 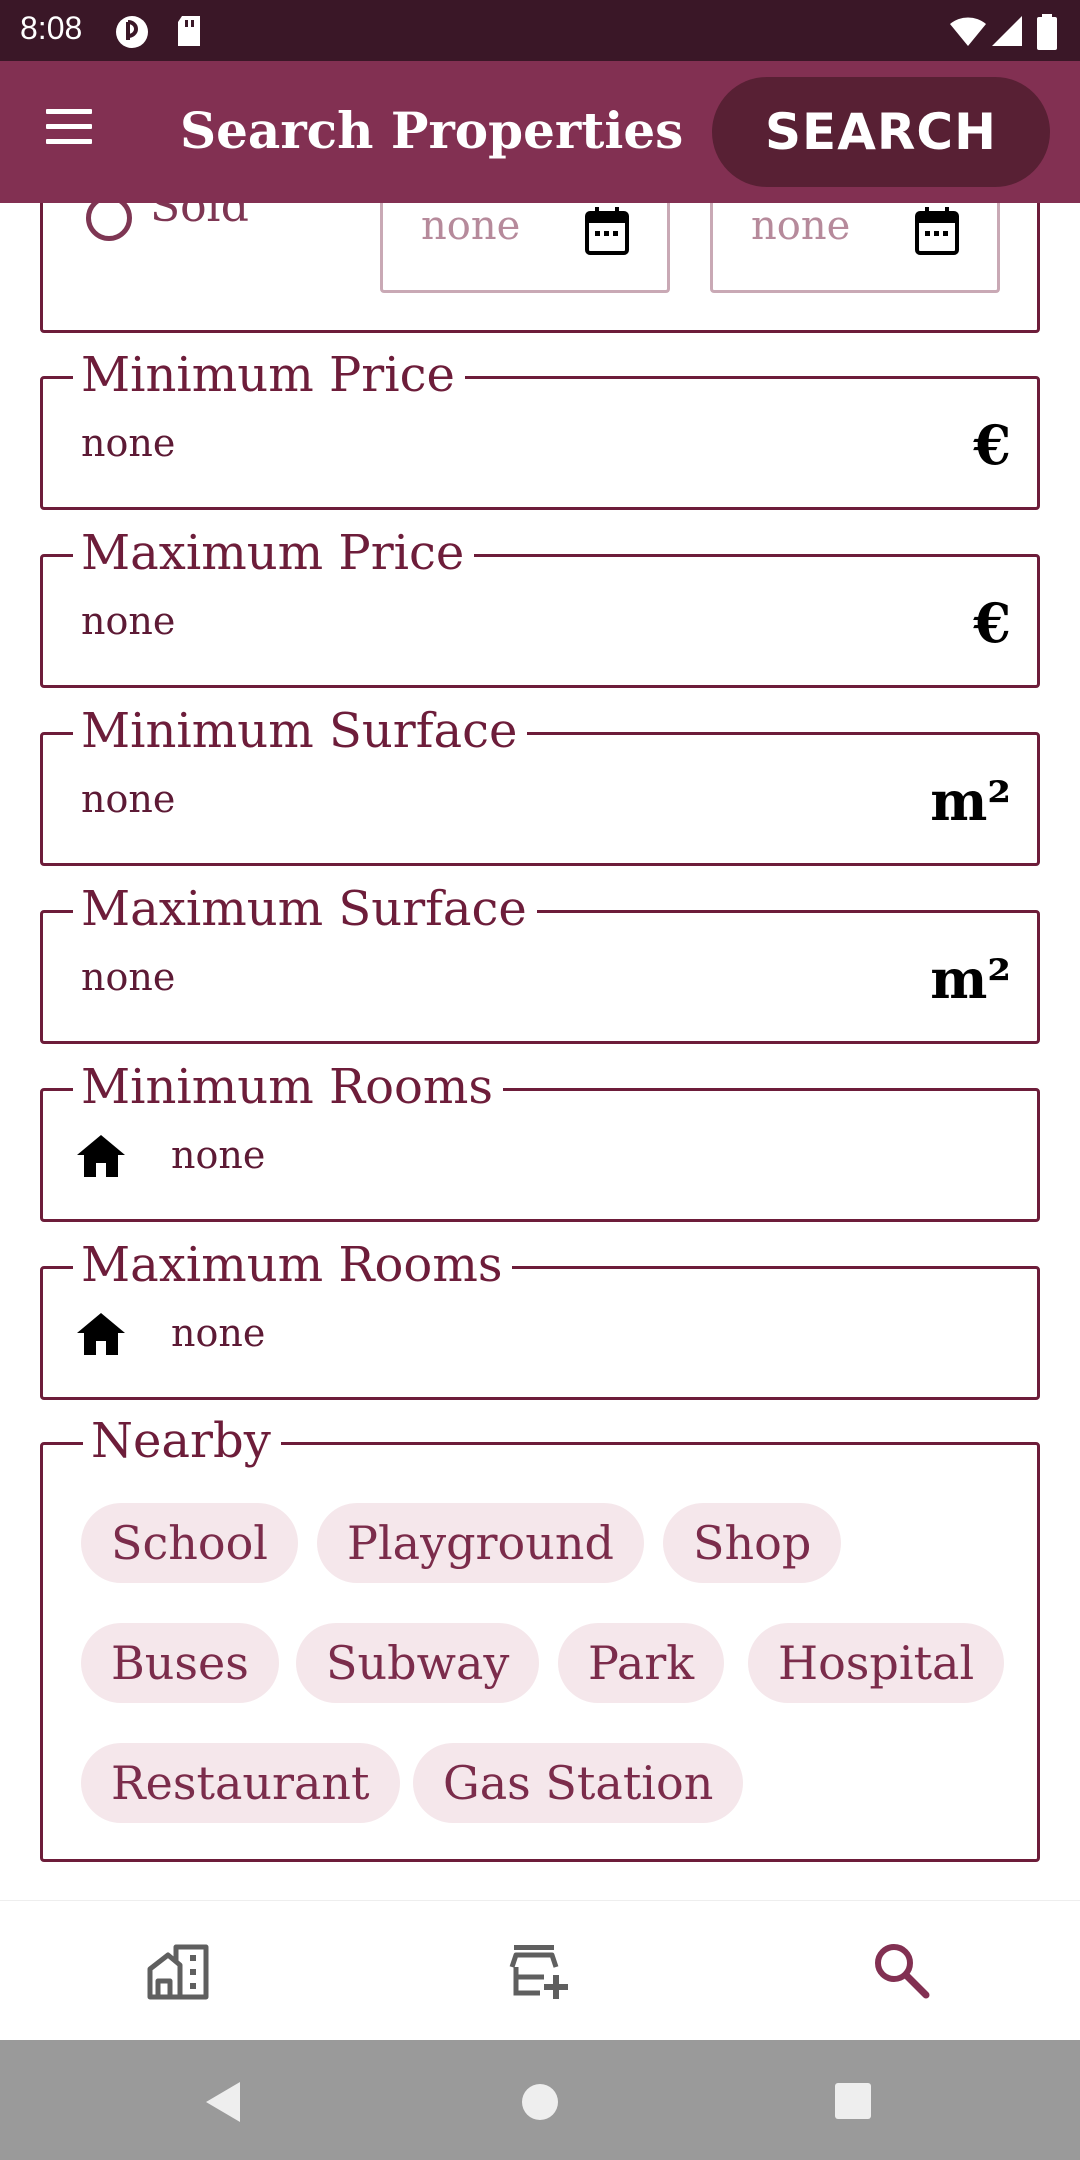 What do you see at coordinates (274, 553) in the screenshot?
I see `max-price-label: Maximum Price` at bounding box center [274, 553].